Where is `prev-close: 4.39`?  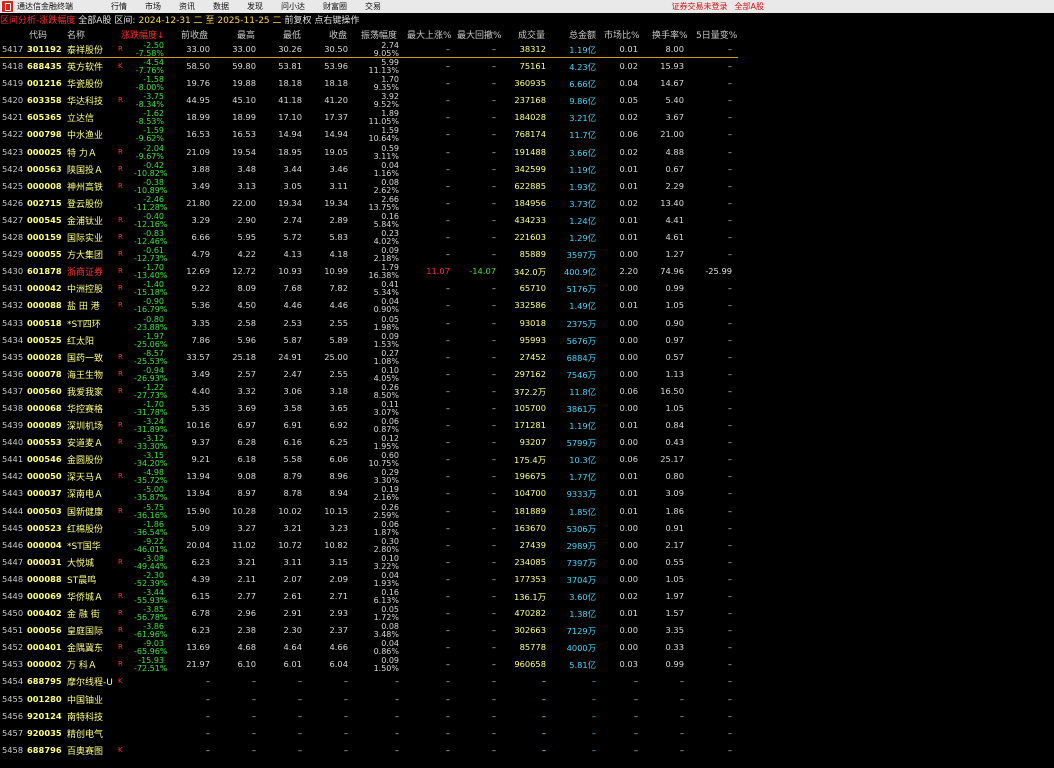 prev-close: 4.39 is located at coordinates (200, 578).